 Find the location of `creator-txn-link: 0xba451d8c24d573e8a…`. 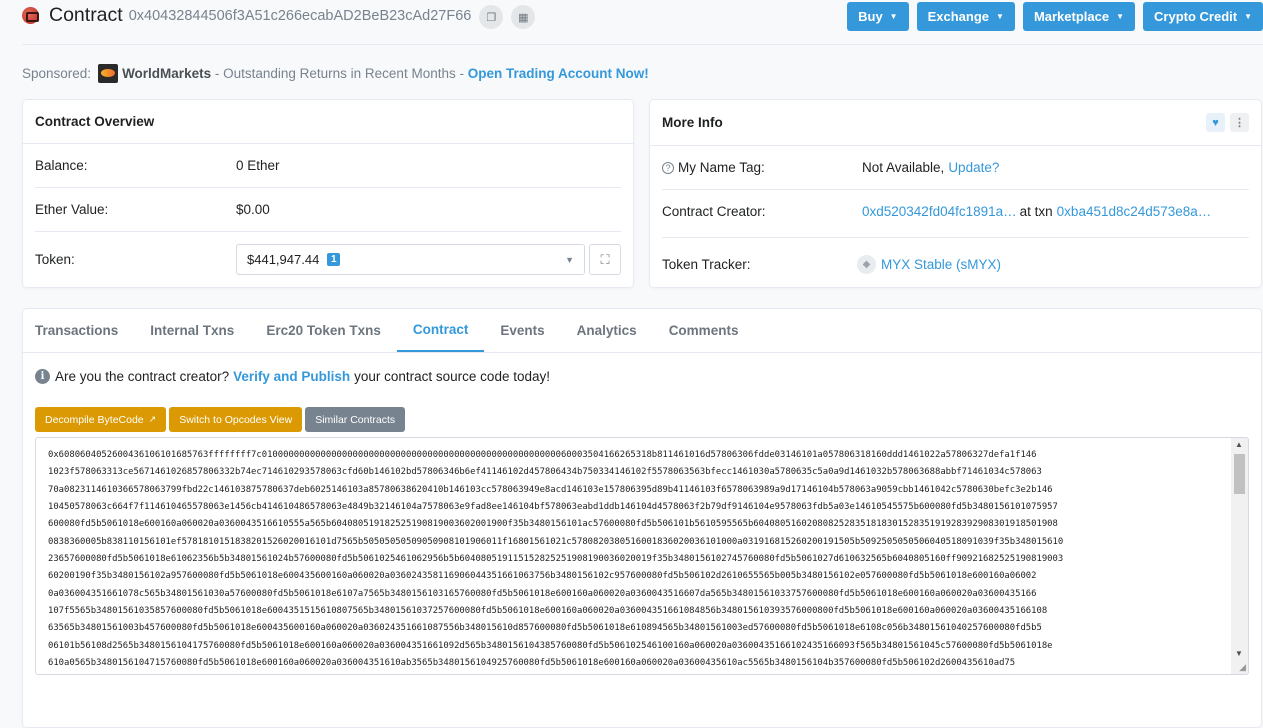

creator-txn-link: 0xba451d8c24d573e8a… is located at coordinates (1134, 211).